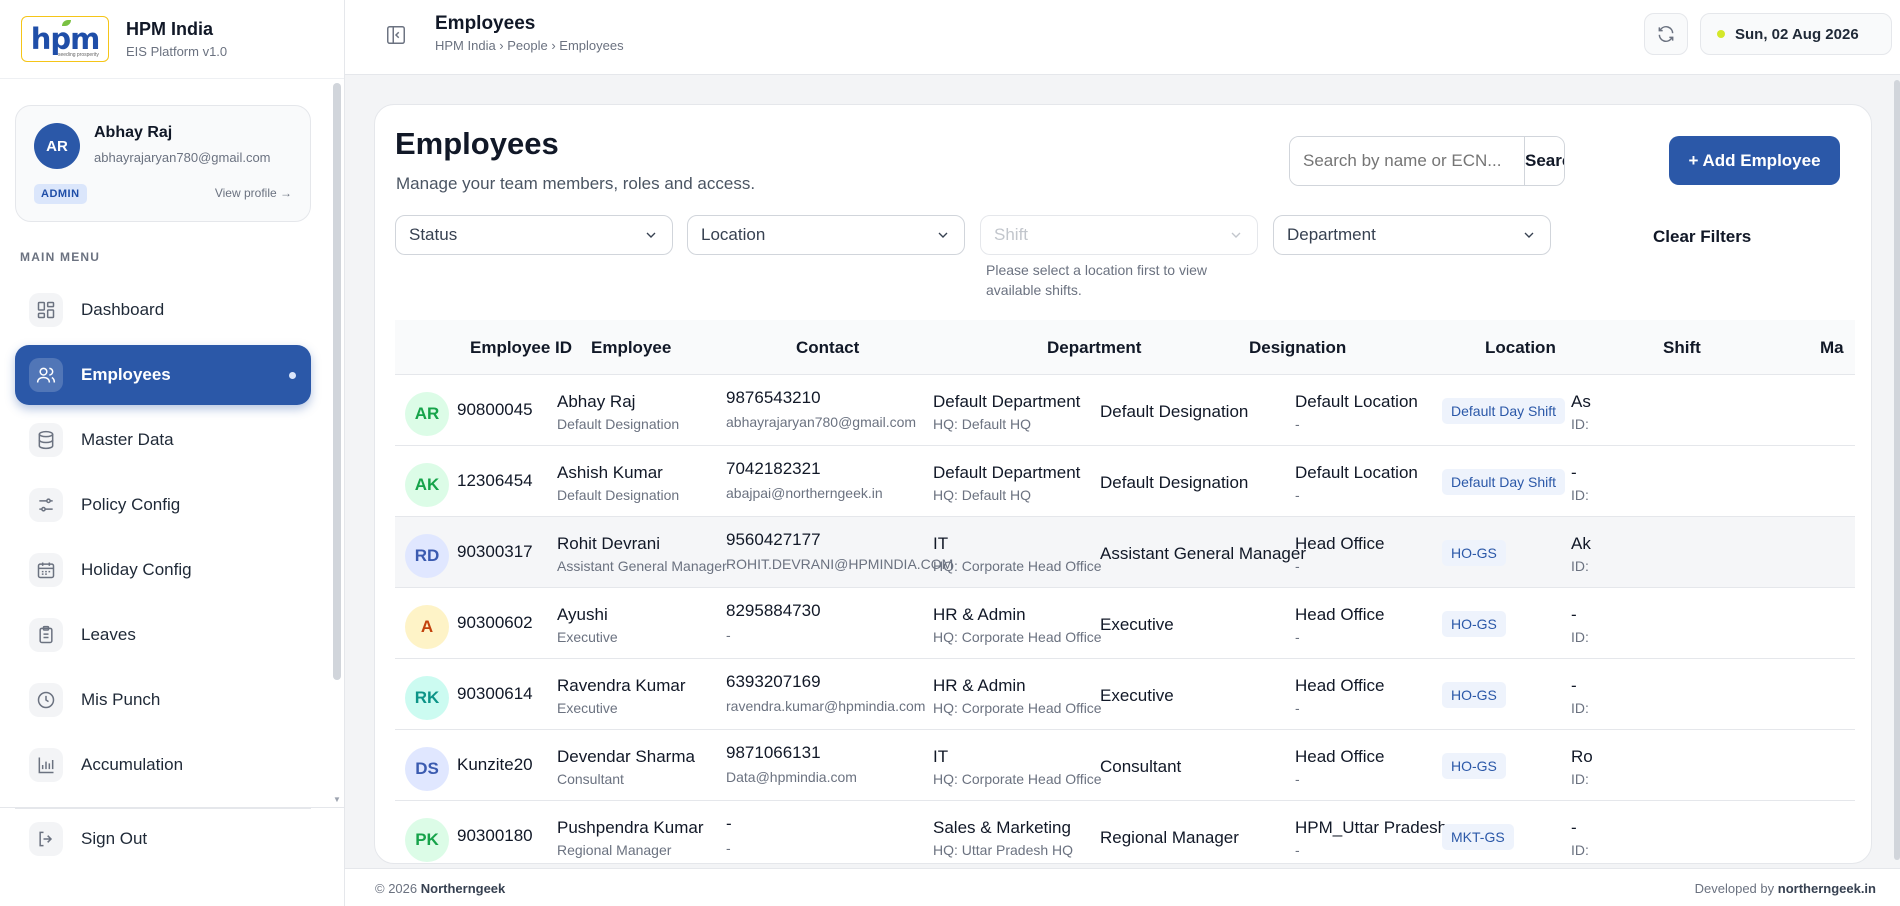 Image resolution: width=1900 pixels, height=906 pixels. I want to click on department-filter: Department, so click(1412, 235).